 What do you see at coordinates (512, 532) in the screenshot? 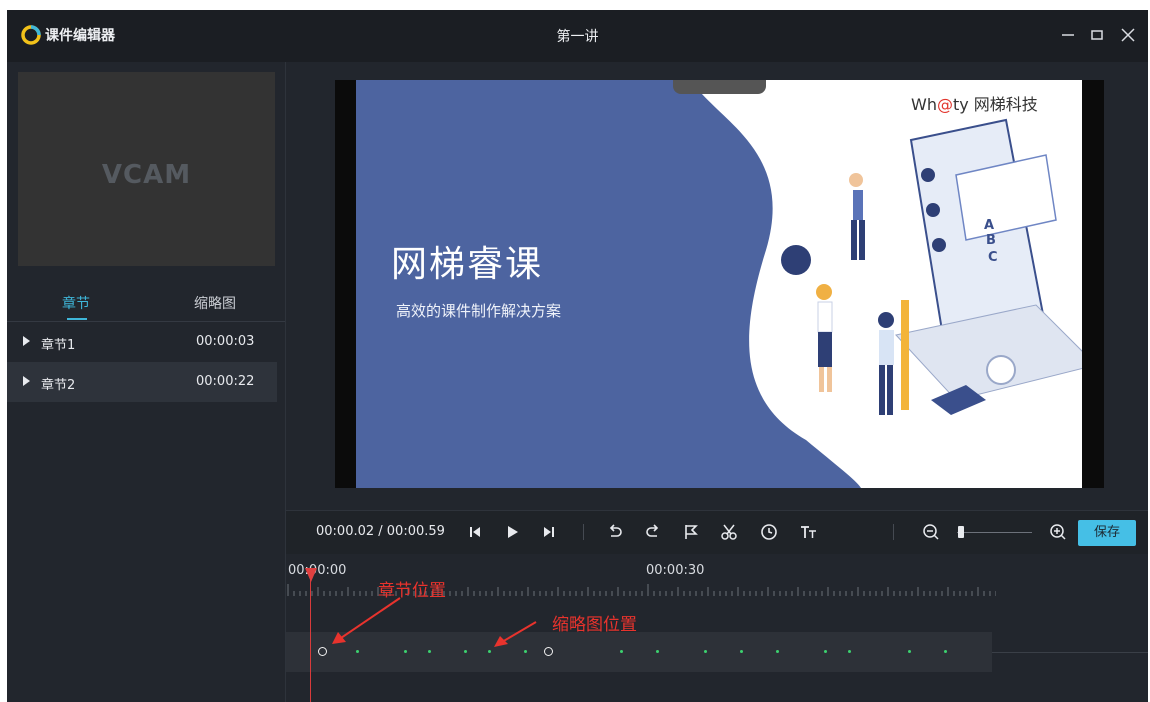
I see `play-icon` at bounding box center [512, 532].